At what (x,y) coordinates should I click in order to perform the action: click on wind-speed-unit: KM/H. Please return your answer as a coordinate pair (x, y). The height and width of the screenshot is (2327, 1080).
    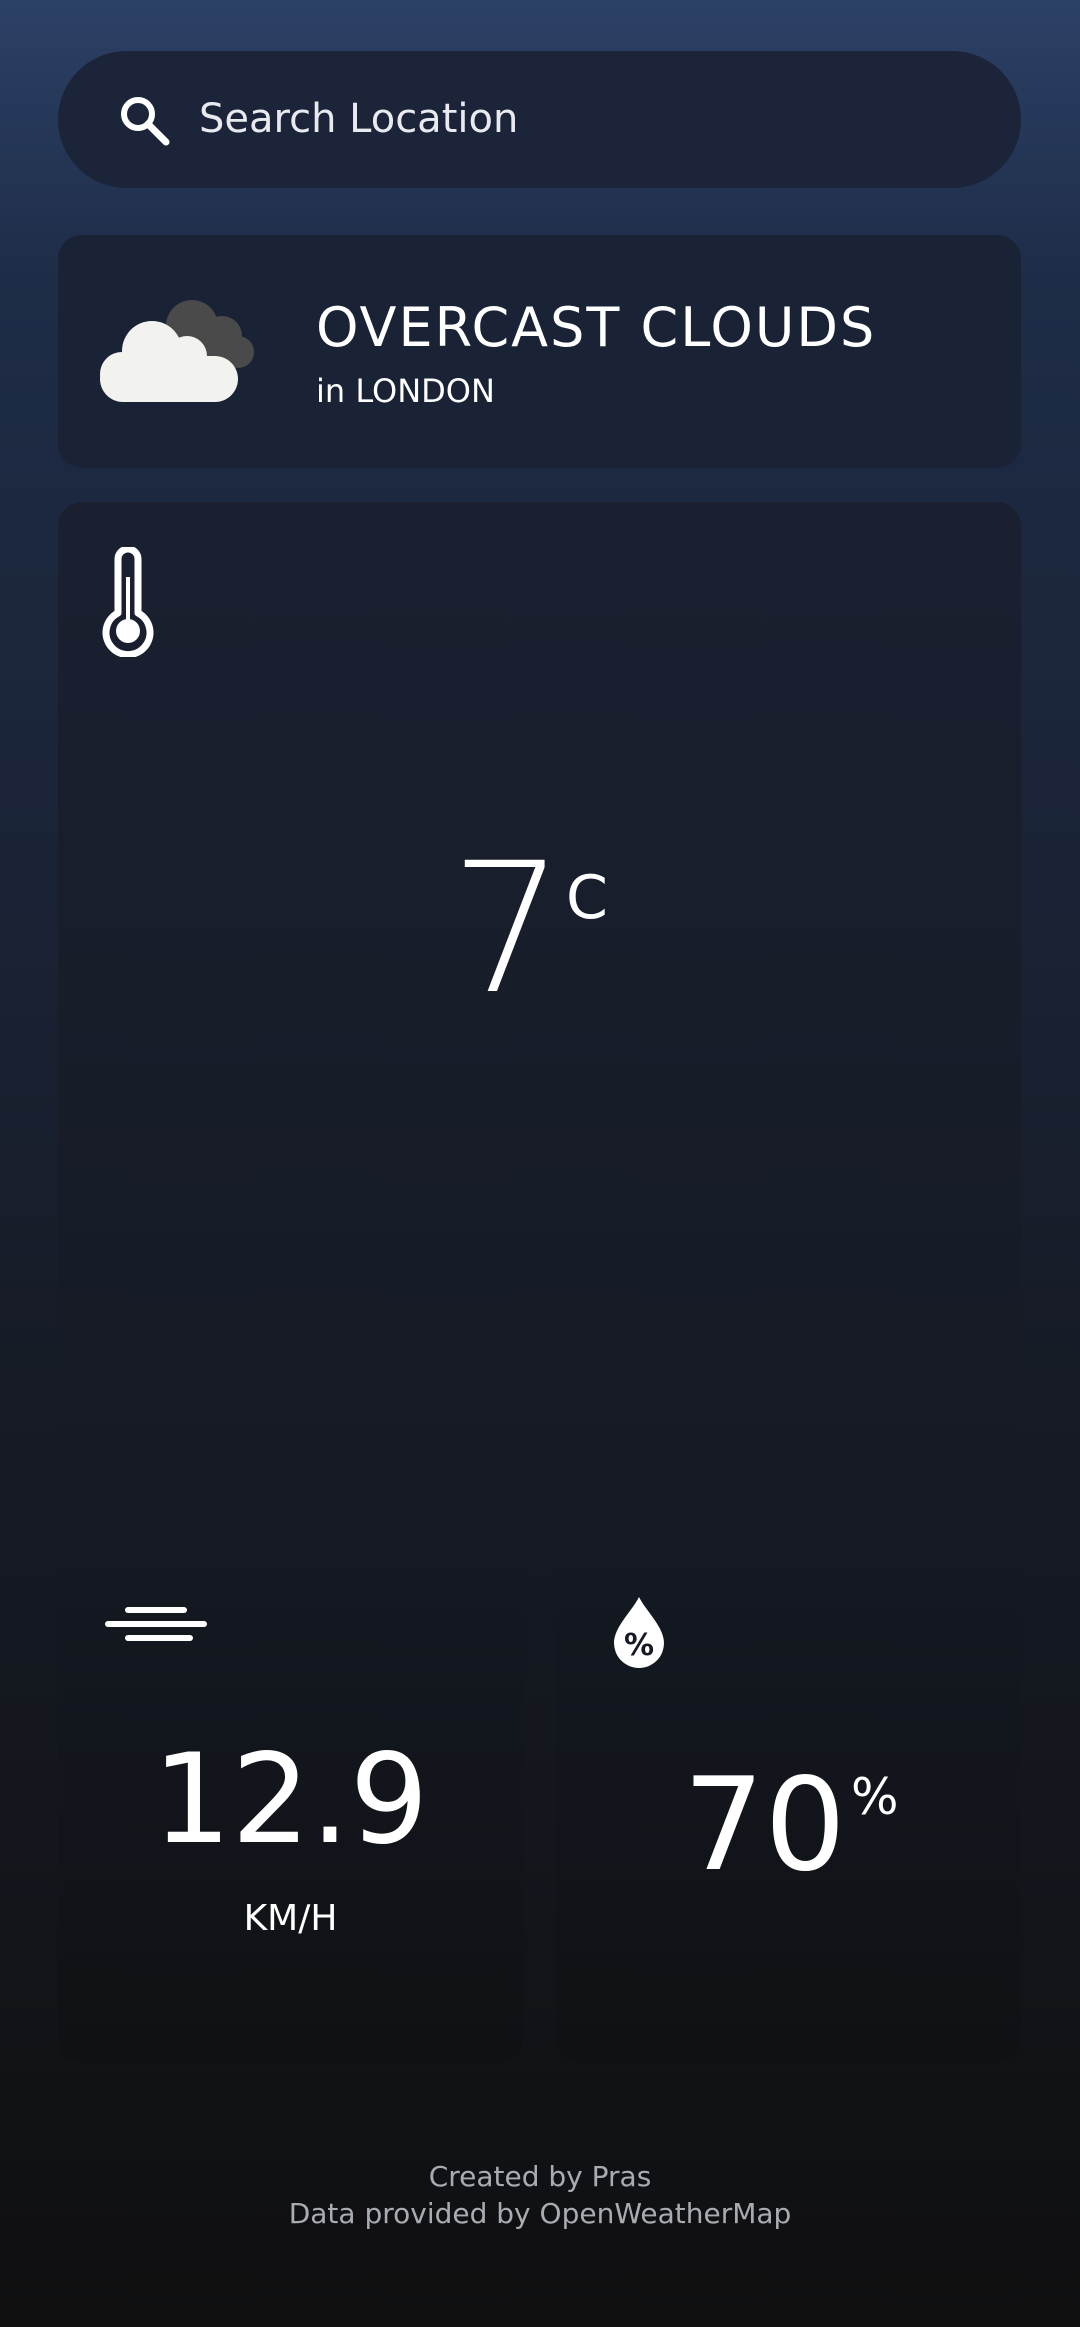
    Looking at the image, I should click on (290, 1918).